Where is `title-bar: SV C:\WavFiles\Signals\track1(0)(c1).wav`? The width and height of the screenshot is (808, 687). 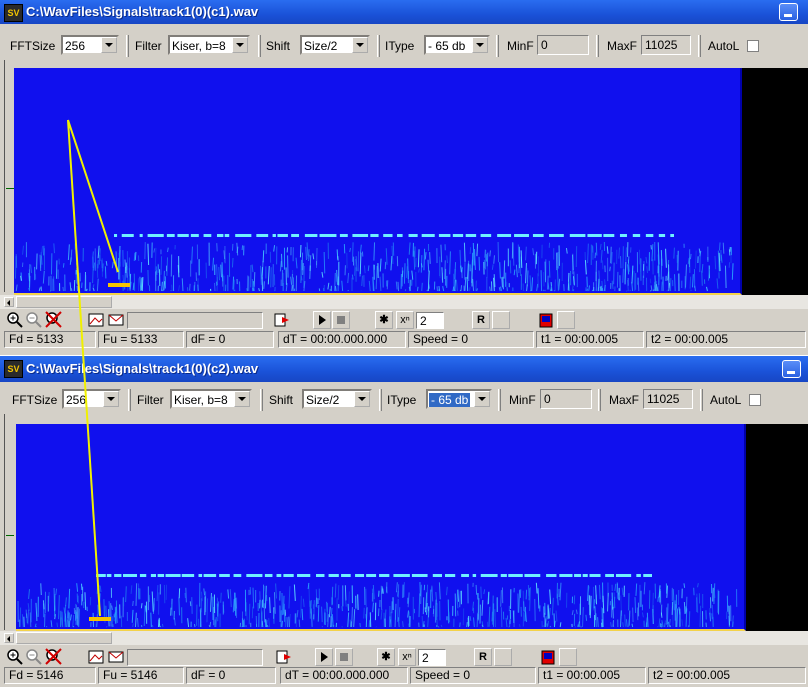
title-bar: SV C:\WavFiles\Signals\track1(0)(c1).wav is located at coordinates (404, 12).